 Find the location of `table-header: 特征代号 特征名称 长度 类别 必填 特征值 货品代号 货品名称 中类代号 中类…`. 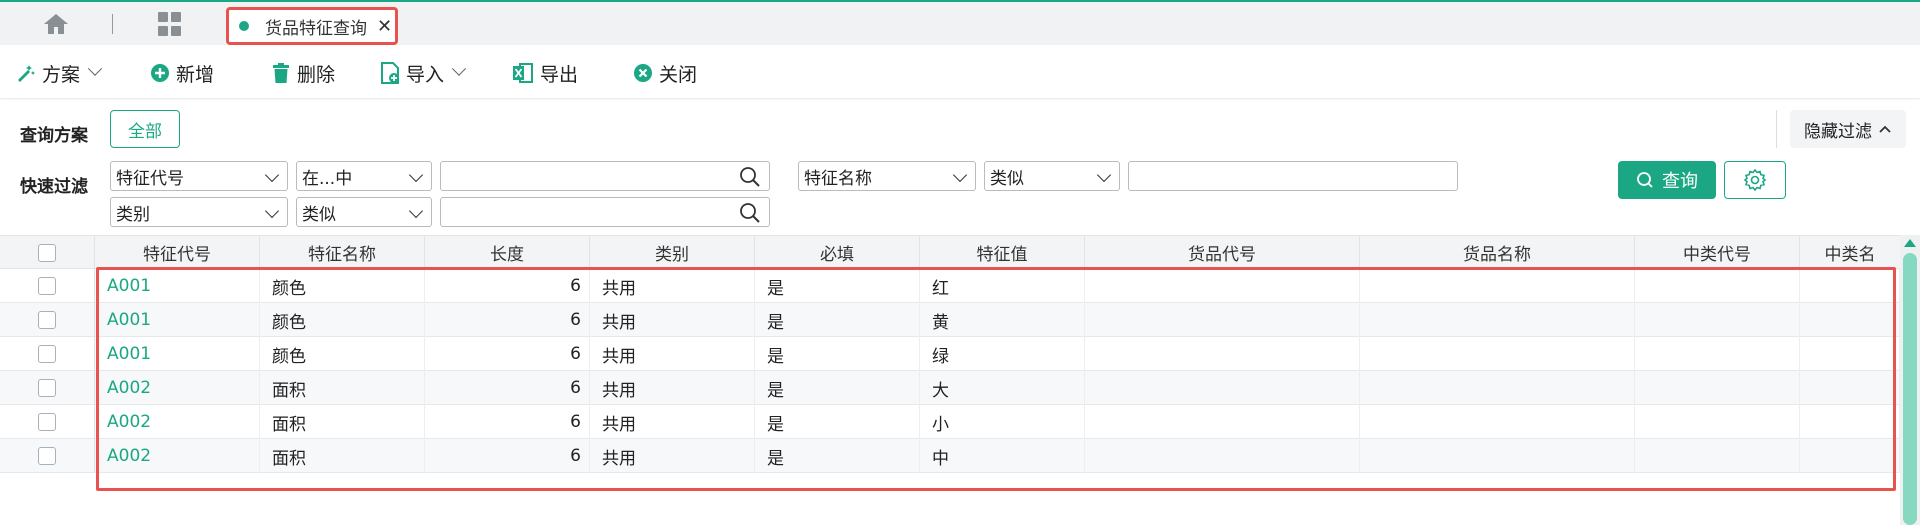

table-header: 特征代号 特征名称 长度 类别 必填 特征值 货品代号 货品名称 中类代号 中类… is located at coordinates (950, 252).